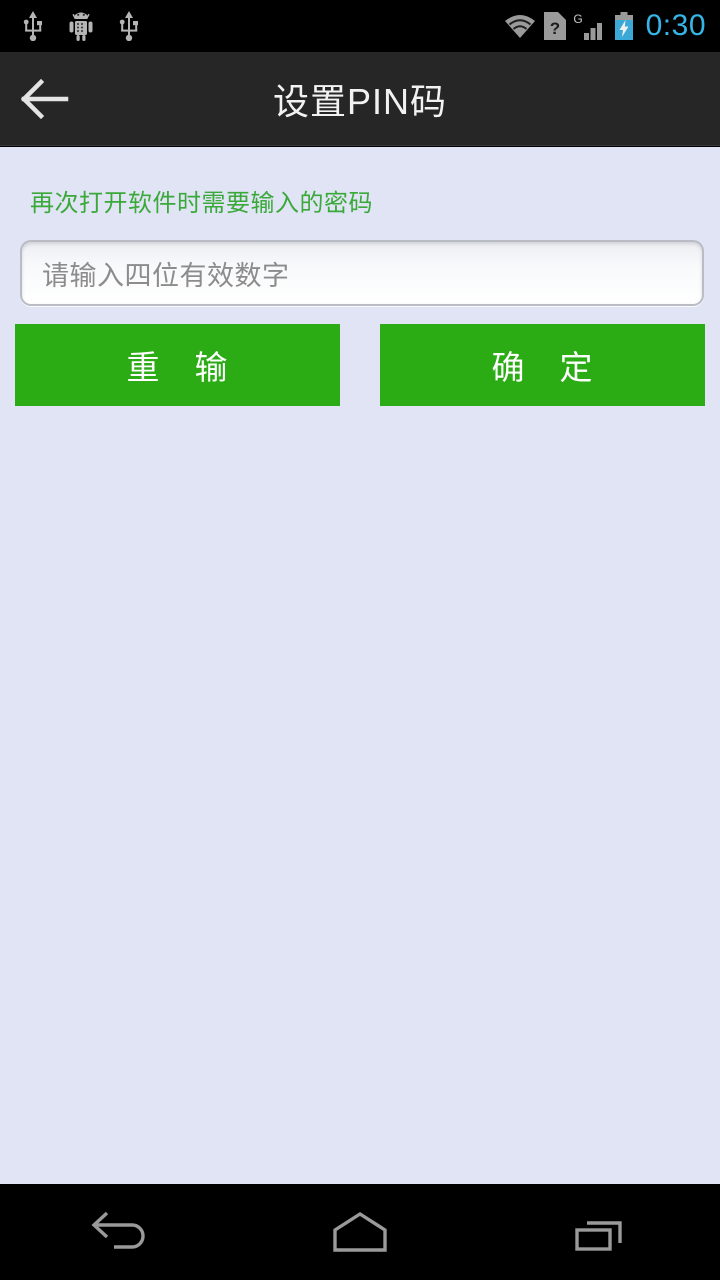 The image size is (720, 1280). I want to click on svg-text: G, so click(577, 19).